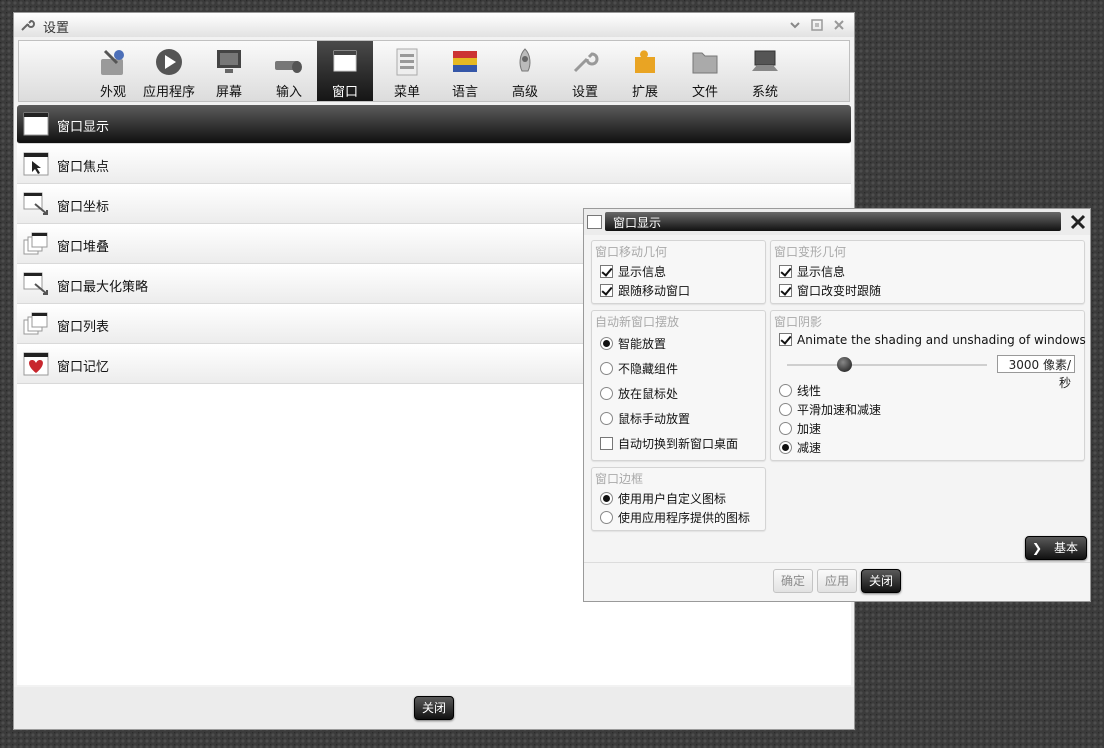 This screenshot has width=1104, height=748. I want to click on window-maximize-policy-icon, so click(35, 283).